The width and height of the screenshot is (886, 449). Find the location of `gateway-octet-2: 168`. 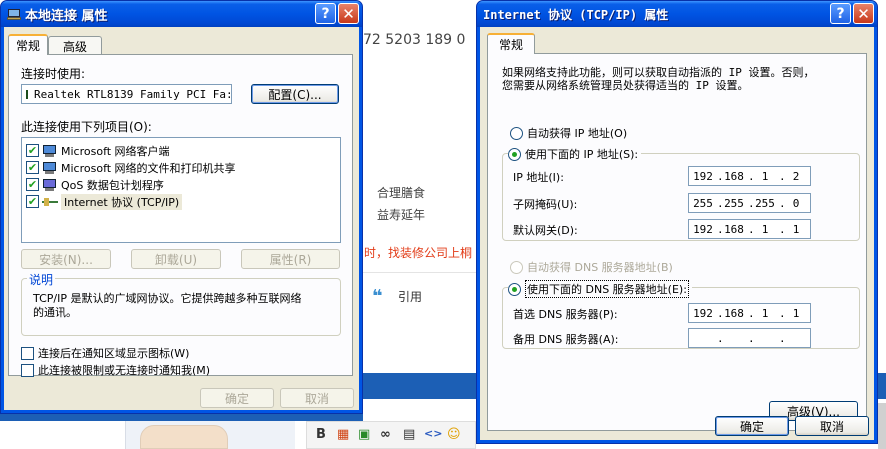

gateway-octet-2: 168 is located at coordinates (734, 229).